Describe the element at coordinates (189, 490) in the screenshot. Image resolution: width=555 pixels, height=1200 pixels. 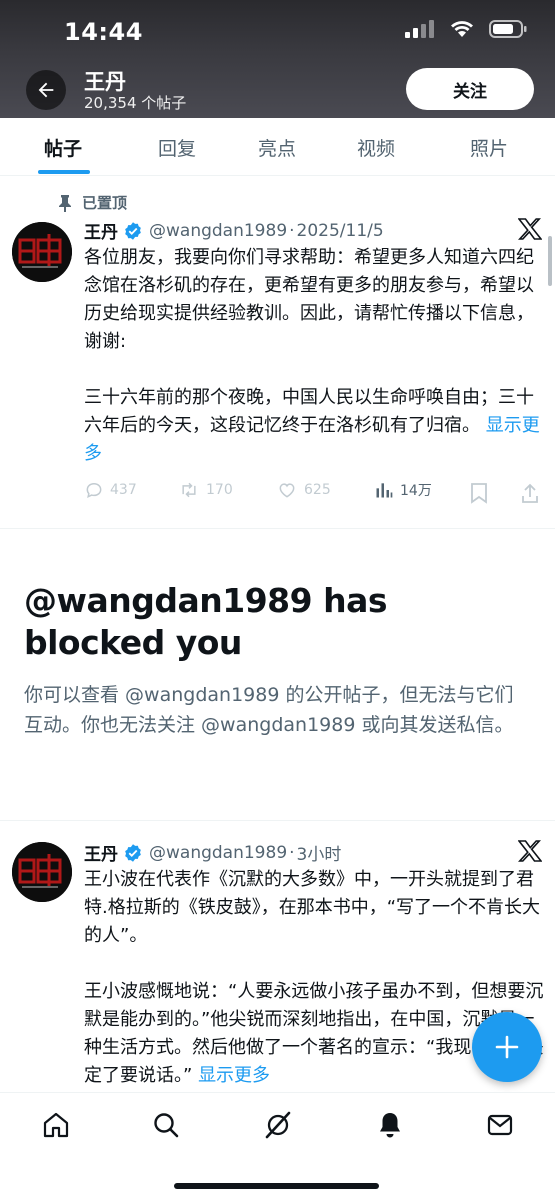
I see `repost-icon` at that location.